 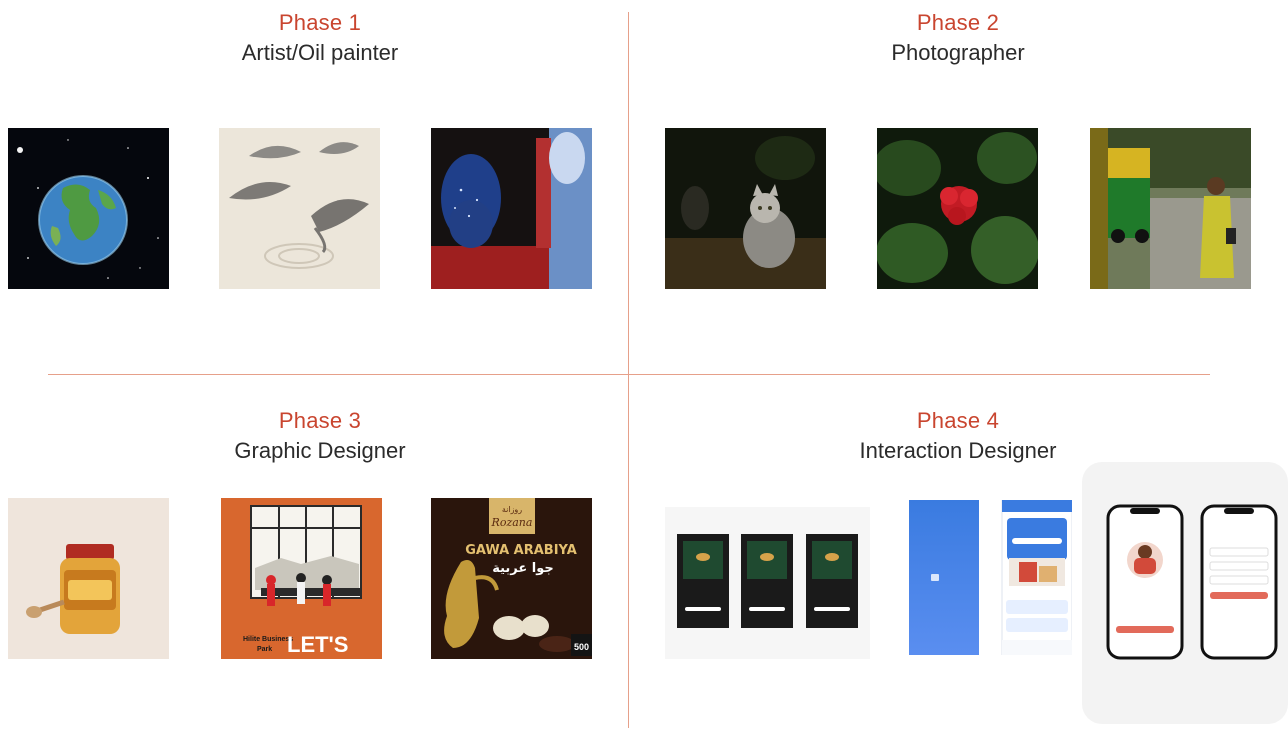 What do you see at coordinates (88, 208) in the screenshot?
I see `earth-painting-image` at bounding box center [88, 208].